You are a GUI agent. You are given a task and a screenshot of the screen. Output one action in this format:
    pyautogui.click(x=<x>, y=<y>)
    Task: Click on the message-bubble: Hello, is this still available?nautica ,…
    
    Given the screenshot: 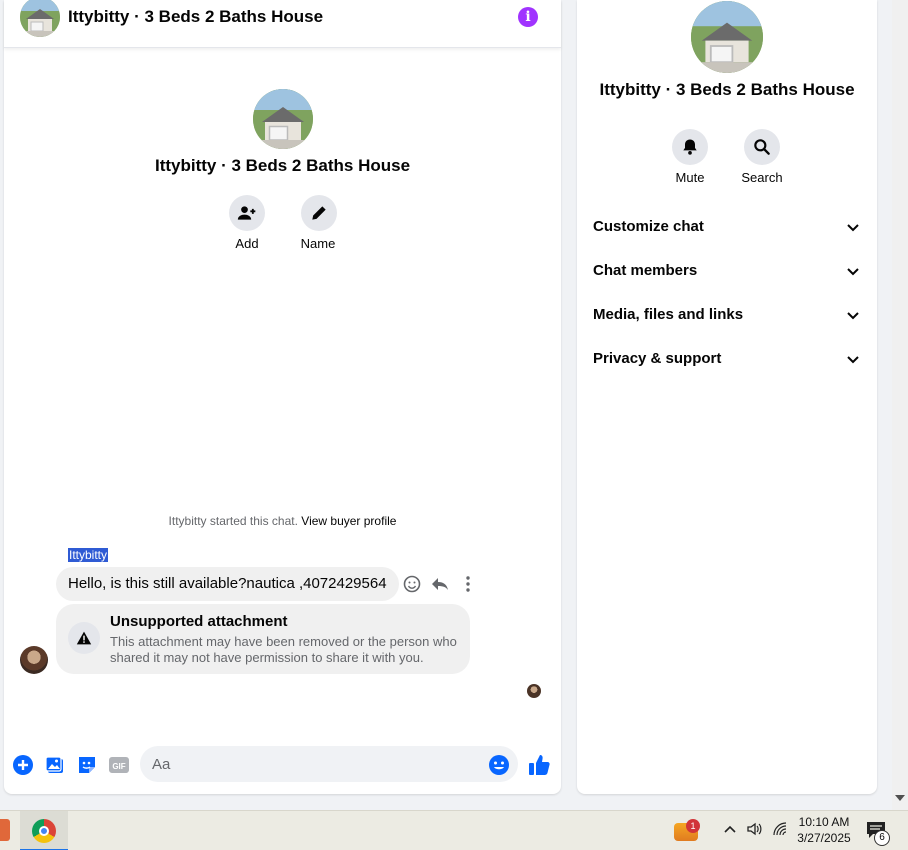 What is the action you would take?
    pyautogui.click(x=227, y=584)
    